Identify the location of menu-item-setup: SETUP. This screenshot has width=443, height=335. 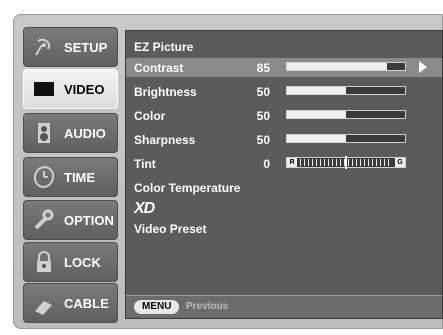
(70, 47).